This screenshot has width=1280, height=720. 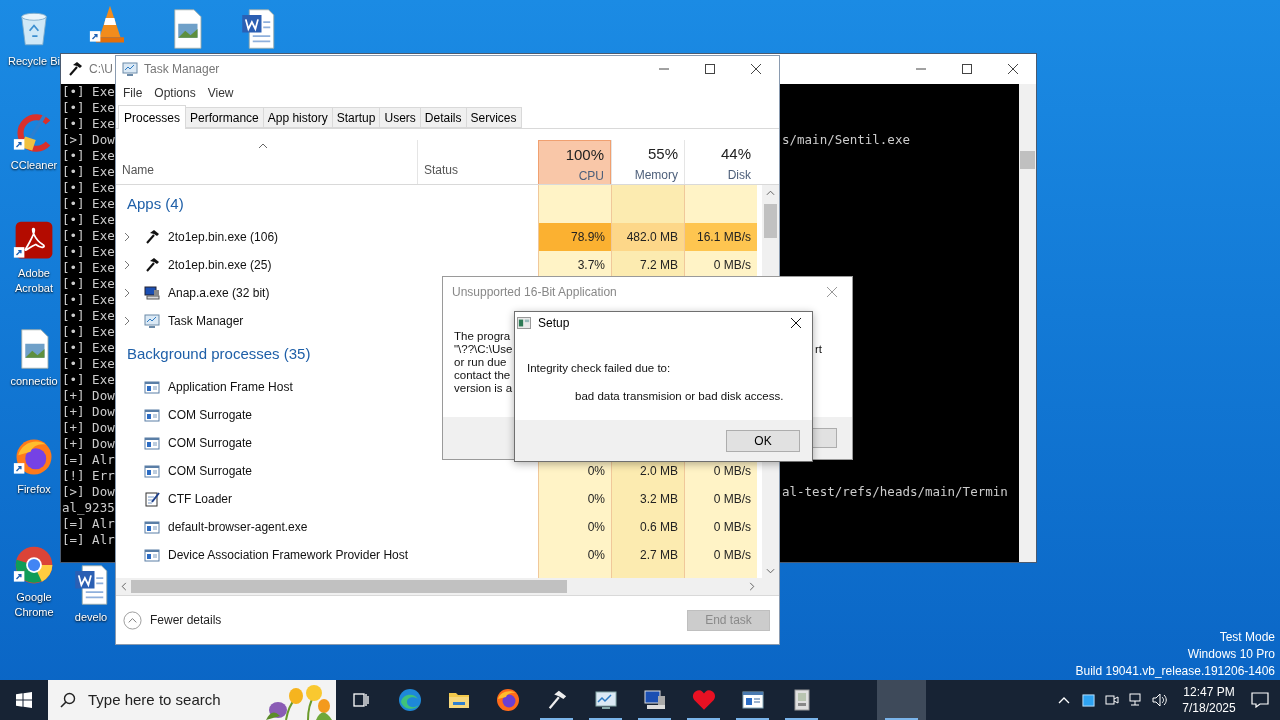 What do you see at coordinates (230, 387) in the screenshot?
I see `process-name: Application Frame Host` at bounding box center [230, 387].